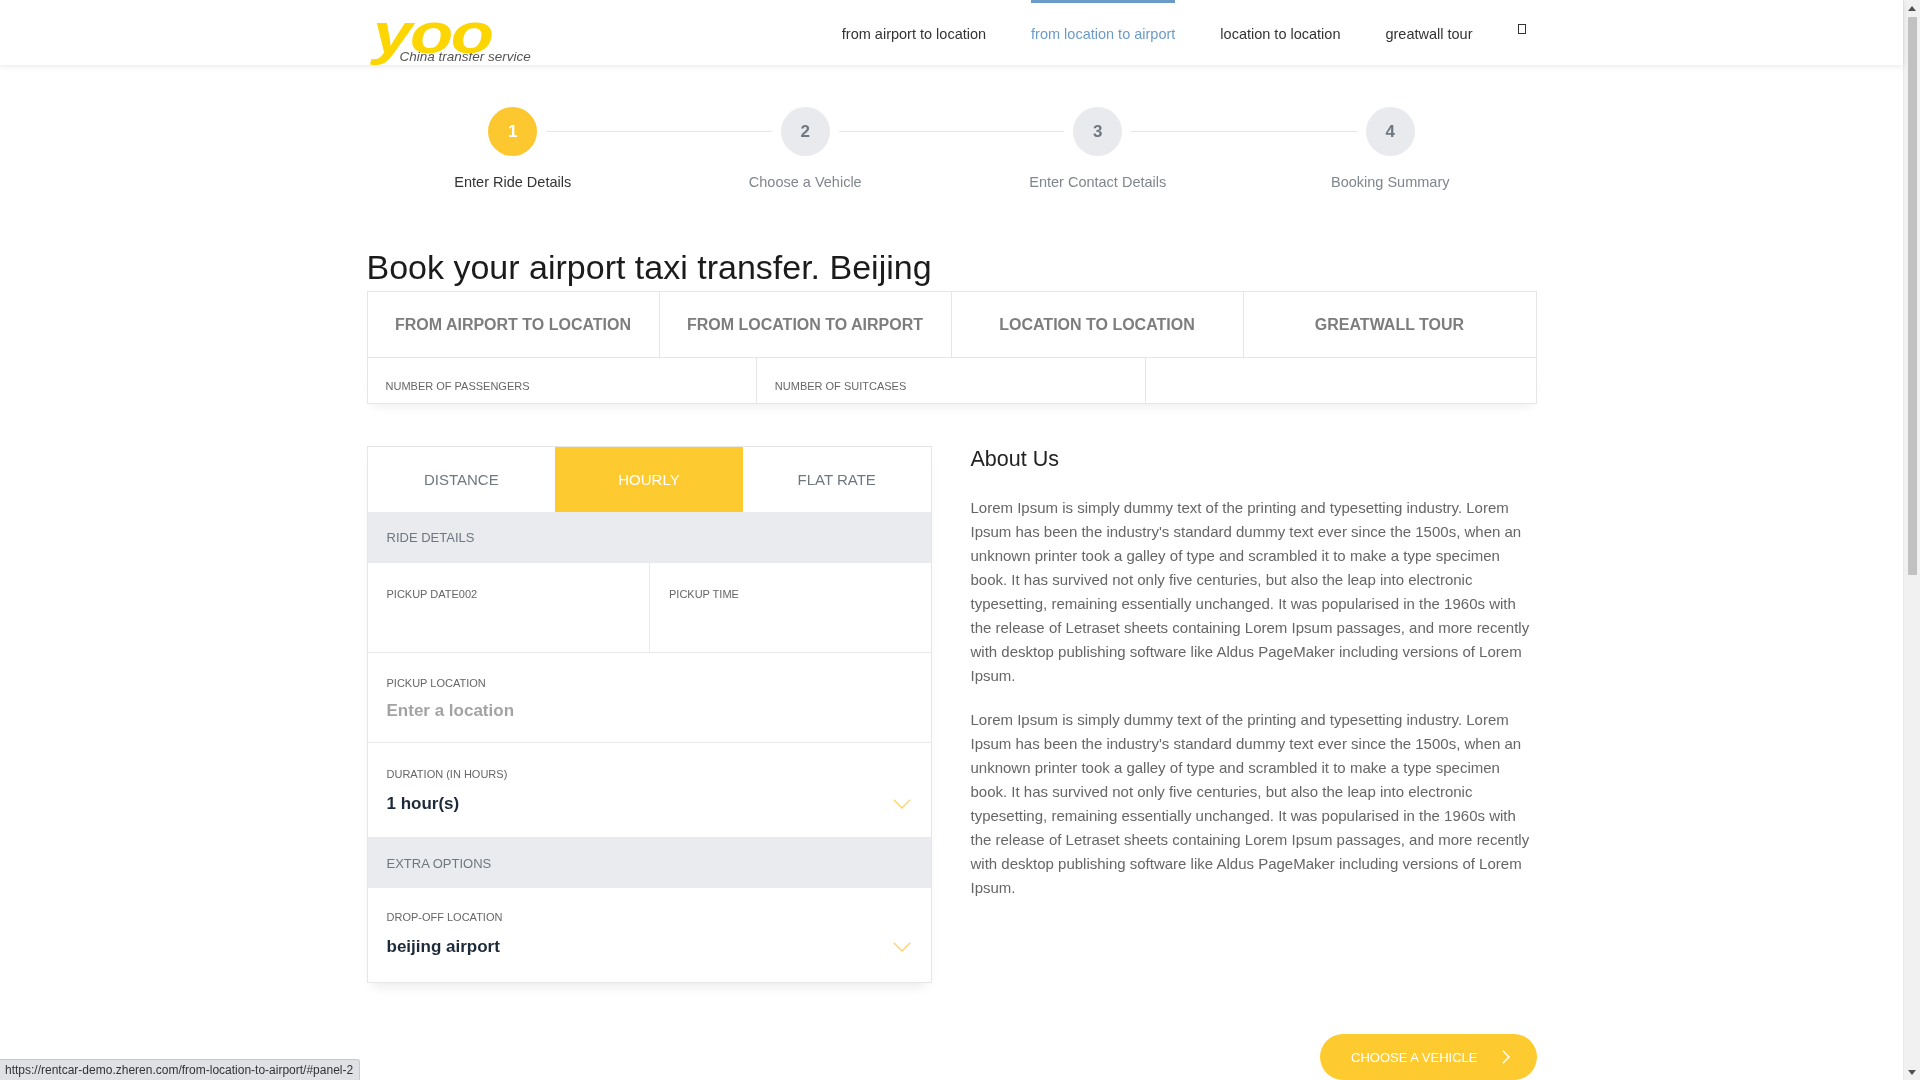 The height and width of the screenshot is (1080, 1920). Describe the element at coordinates (1280, 32) in the screenshot. I see `nav-link: location to location` at that location.